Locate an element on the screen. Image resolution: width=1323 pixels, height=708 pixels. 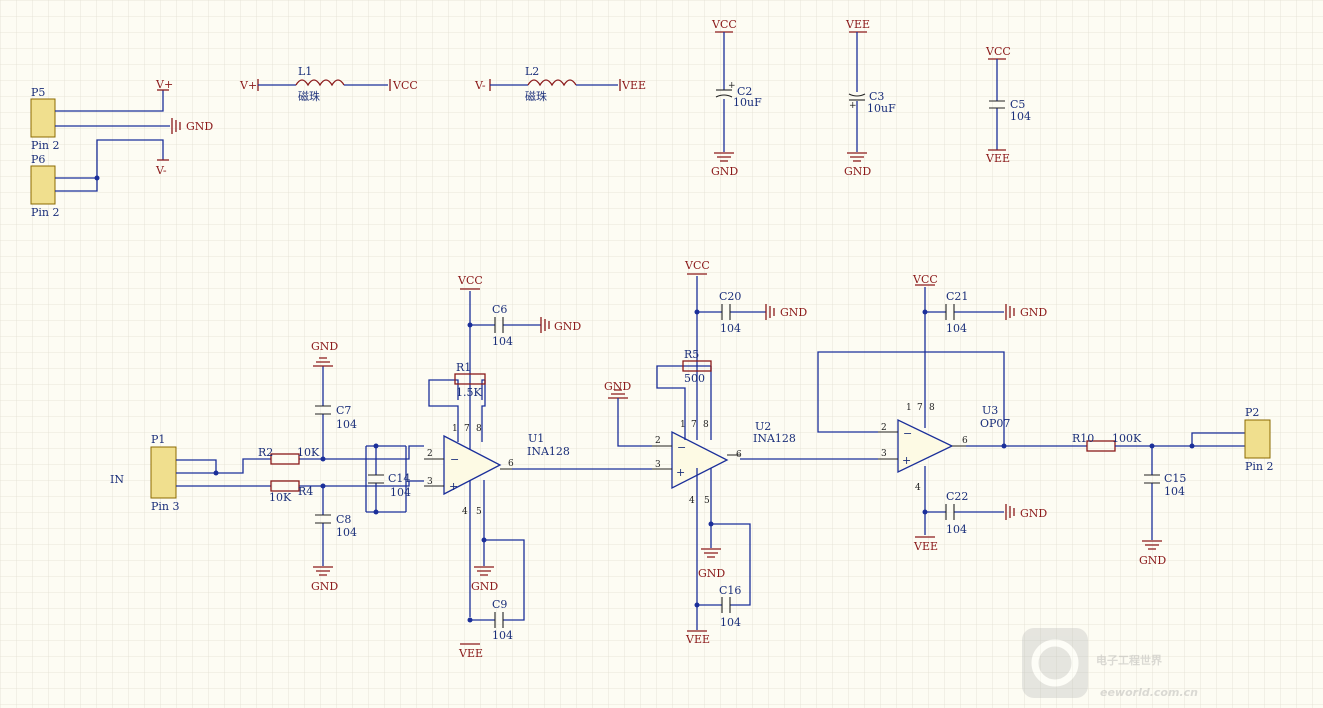
c9-ref: C9 is located at coordinates (499, 604).